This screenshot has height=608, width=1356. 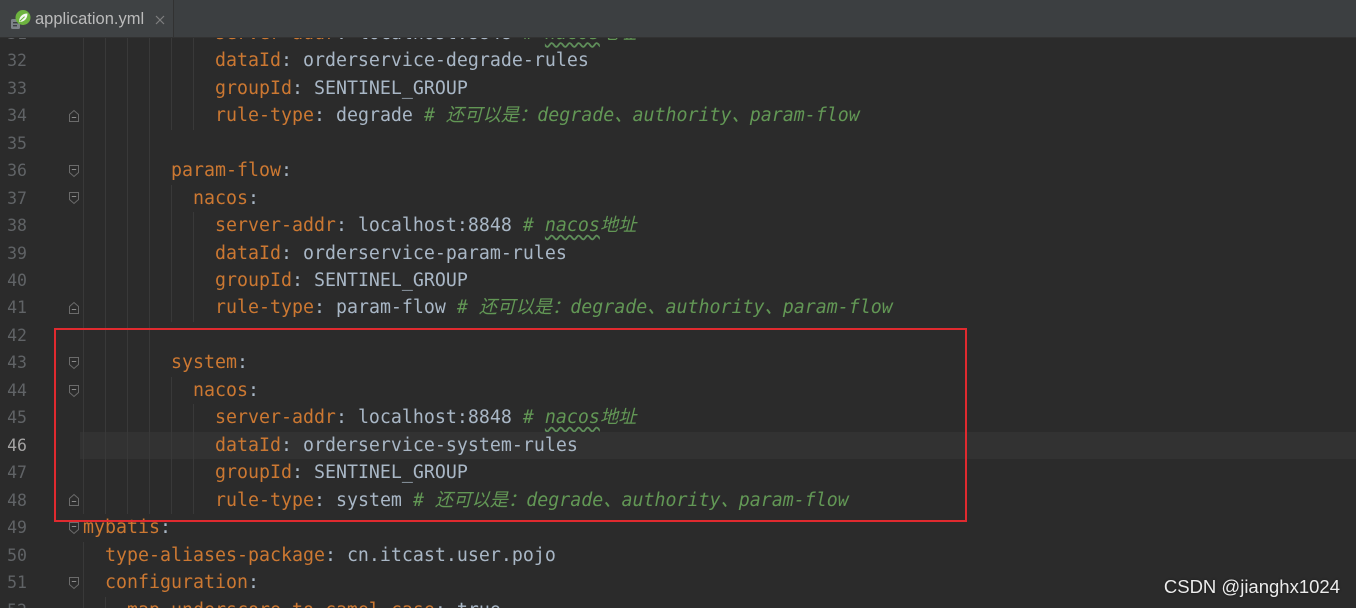 I want to click on code-line: 33 groupId: SENTINEL_GROUP, so click(x=678, y=88).